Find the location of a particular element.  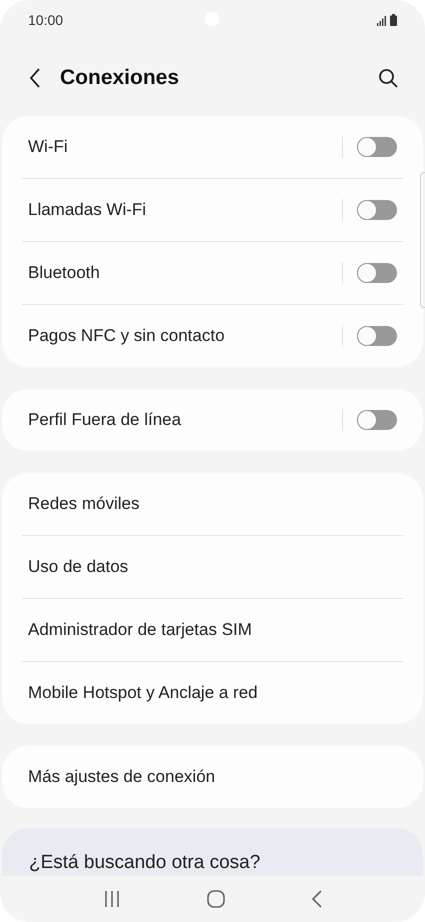

setting-label: Bluetooth is located at coordinates (185, 273).